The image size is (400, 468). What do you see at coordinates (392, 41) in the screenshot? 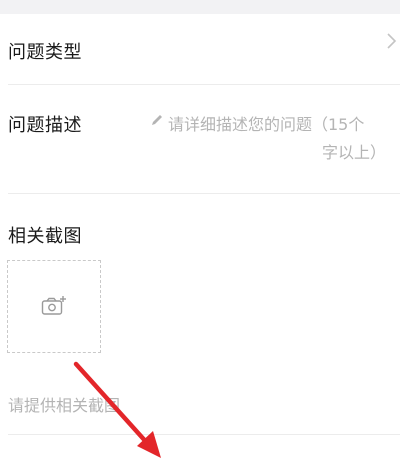
I see `chevron-right-icon` at bounding box center [392, 41].